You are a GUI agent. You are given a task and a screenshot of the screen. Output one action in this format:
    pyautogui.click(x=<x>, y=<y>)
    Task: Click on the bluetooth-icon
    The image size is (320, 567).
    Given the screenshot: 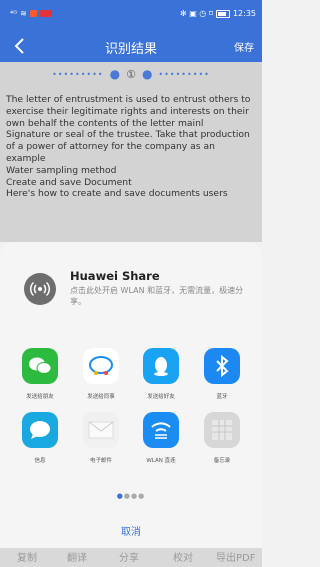 What is the action you would take?
    pyautogui.click(x=222, y=366)
    